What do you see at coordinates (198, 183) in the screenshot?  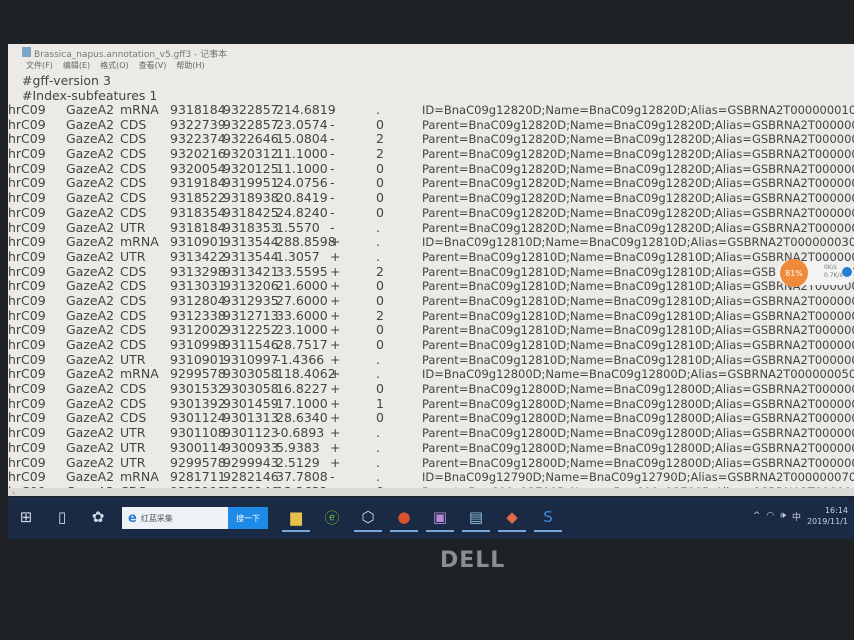 I see `cell-start: 9319184` at bounding box center [198, 183].